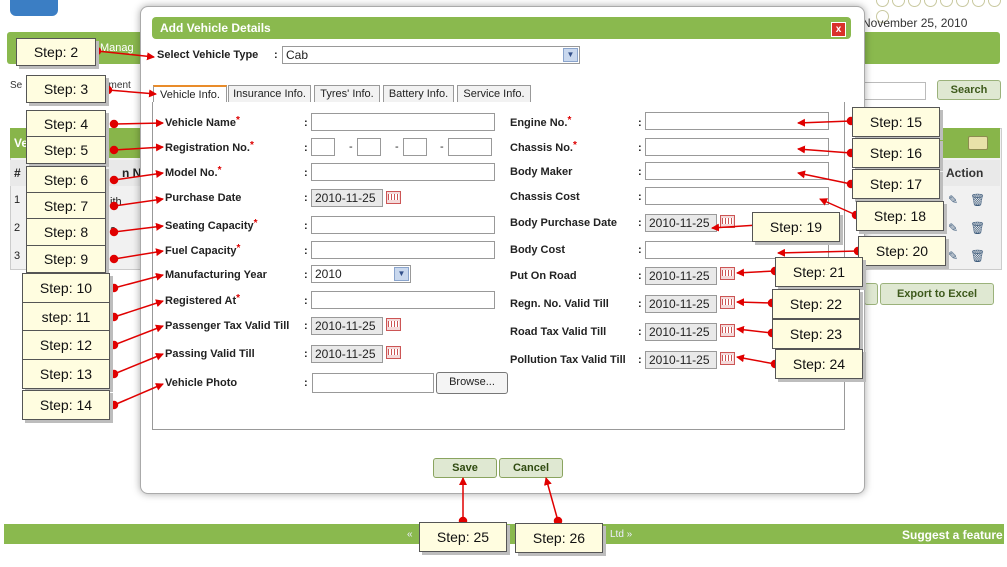 The height and width of the screenshot is (567, 1007). Describe the element at coordinates (66, 345) in the screenshot. I see `step-callout-12: Step: 12` at that location.